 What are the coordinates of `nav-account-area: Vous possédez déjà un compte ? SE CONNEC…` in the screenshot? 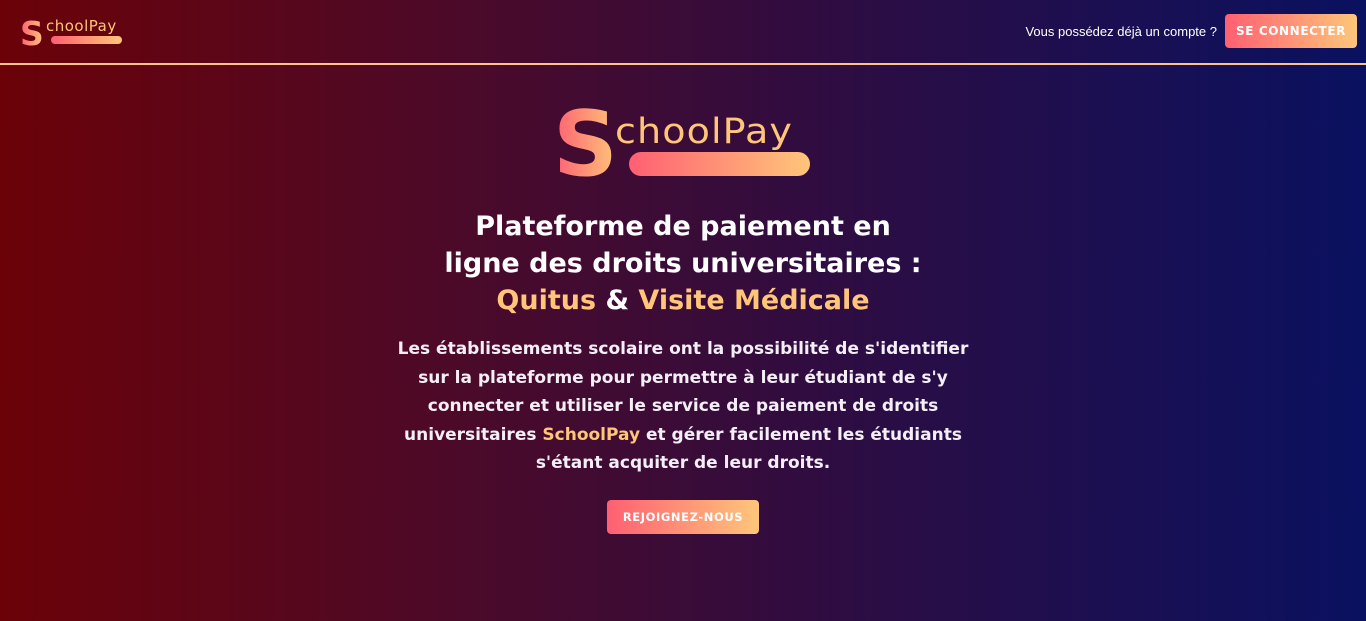 It's located at (1191, 31).